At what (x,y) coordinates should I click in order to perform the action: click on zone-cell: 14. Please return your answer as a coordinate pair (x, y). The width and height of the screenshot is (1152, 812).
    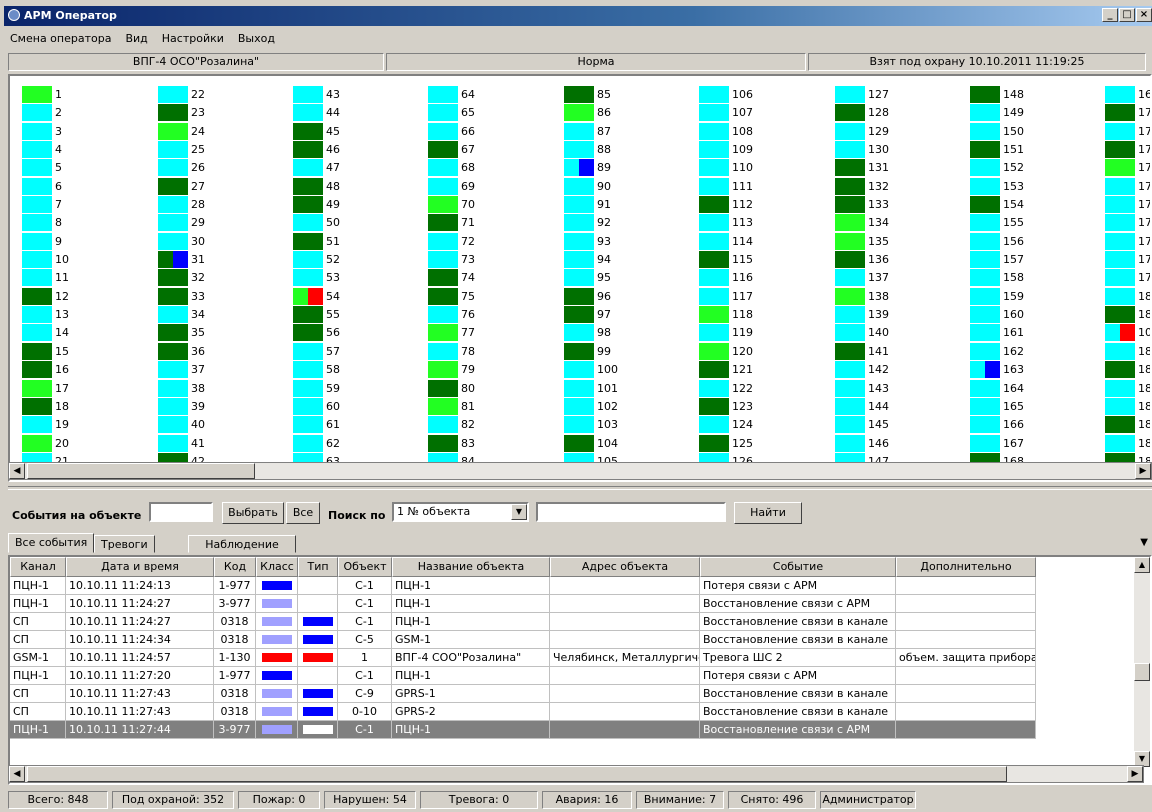
    Looking at the image, I should click on (90, 333).